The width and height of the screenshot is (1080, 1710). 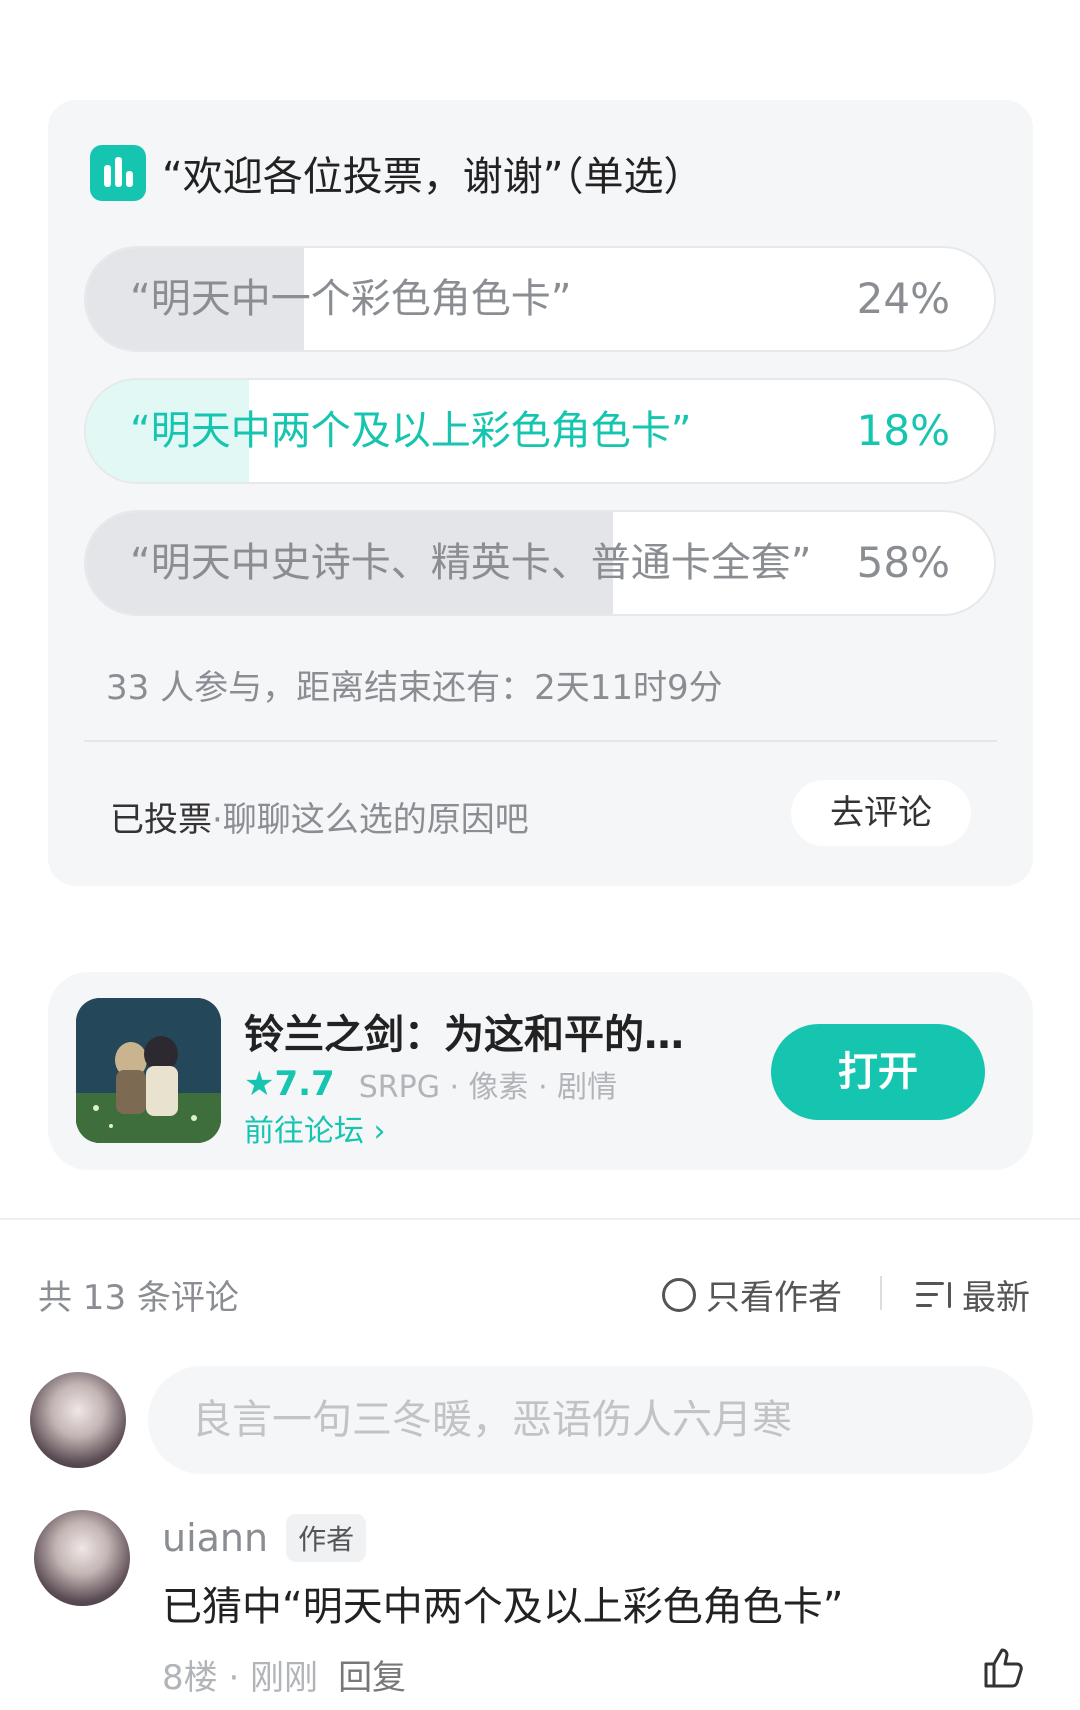 What do you see at coordinates (503, 1607) in the screenshot?
I see `comment-text: 已猜中“明天中两个及以上彩色角色卡”` at bounding box center [503, 1607].